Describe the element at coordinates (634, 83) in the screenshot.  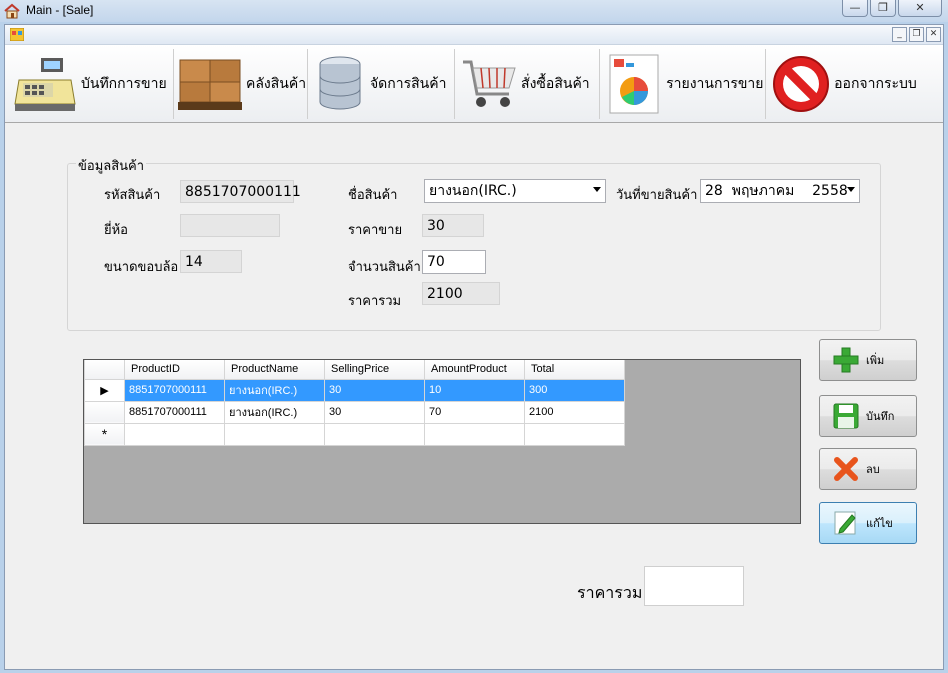
I see `report-chart-icon` at that location.